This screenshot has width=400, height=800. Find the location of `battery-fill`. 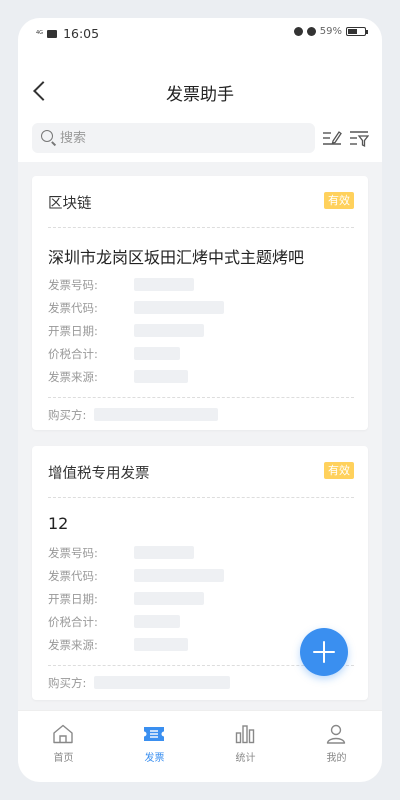

battery-fill is located at coordinates (352, 31).